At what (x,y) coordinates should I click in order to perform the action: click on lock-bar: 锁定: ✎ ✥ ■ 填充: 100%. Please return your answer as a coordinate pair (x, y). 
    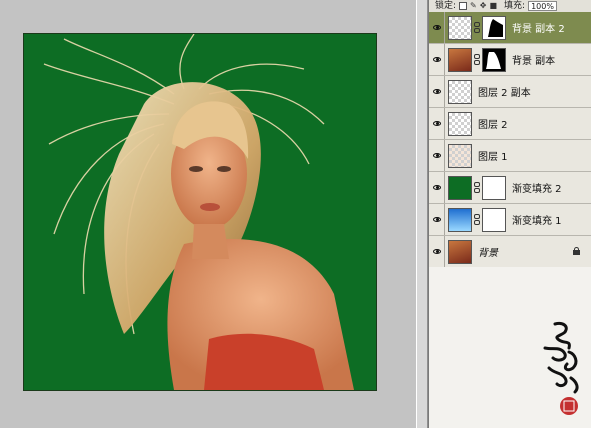
    Looking at the image, I should click on (510, 6).